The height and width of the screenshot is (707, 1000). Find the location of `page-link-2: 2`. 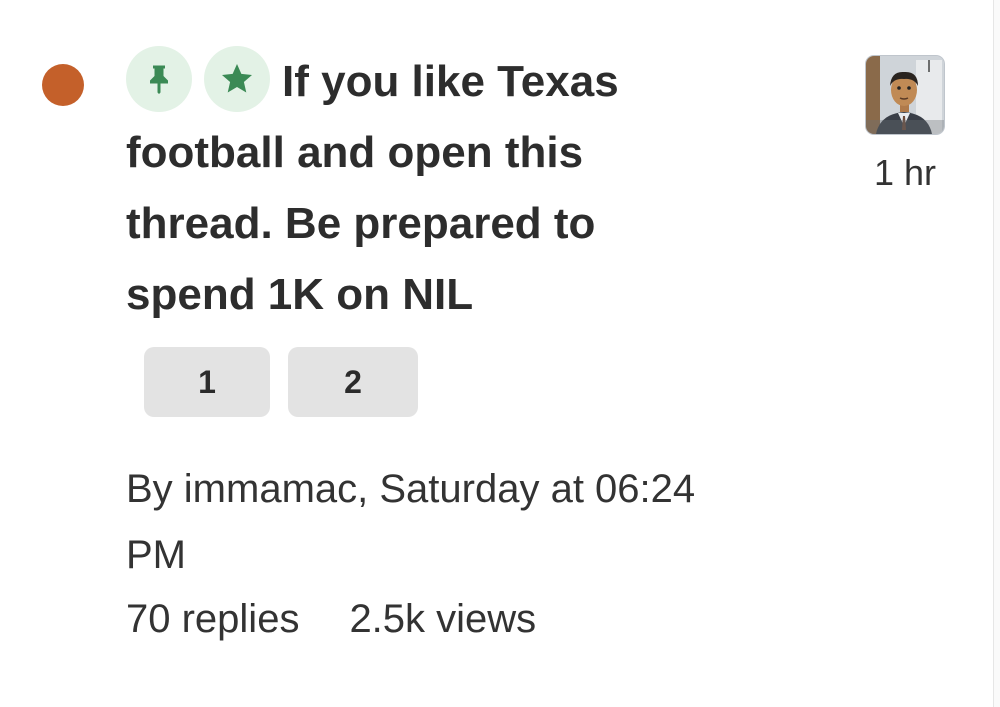

page-link-2: 2 is located at coordinates (353, 382).